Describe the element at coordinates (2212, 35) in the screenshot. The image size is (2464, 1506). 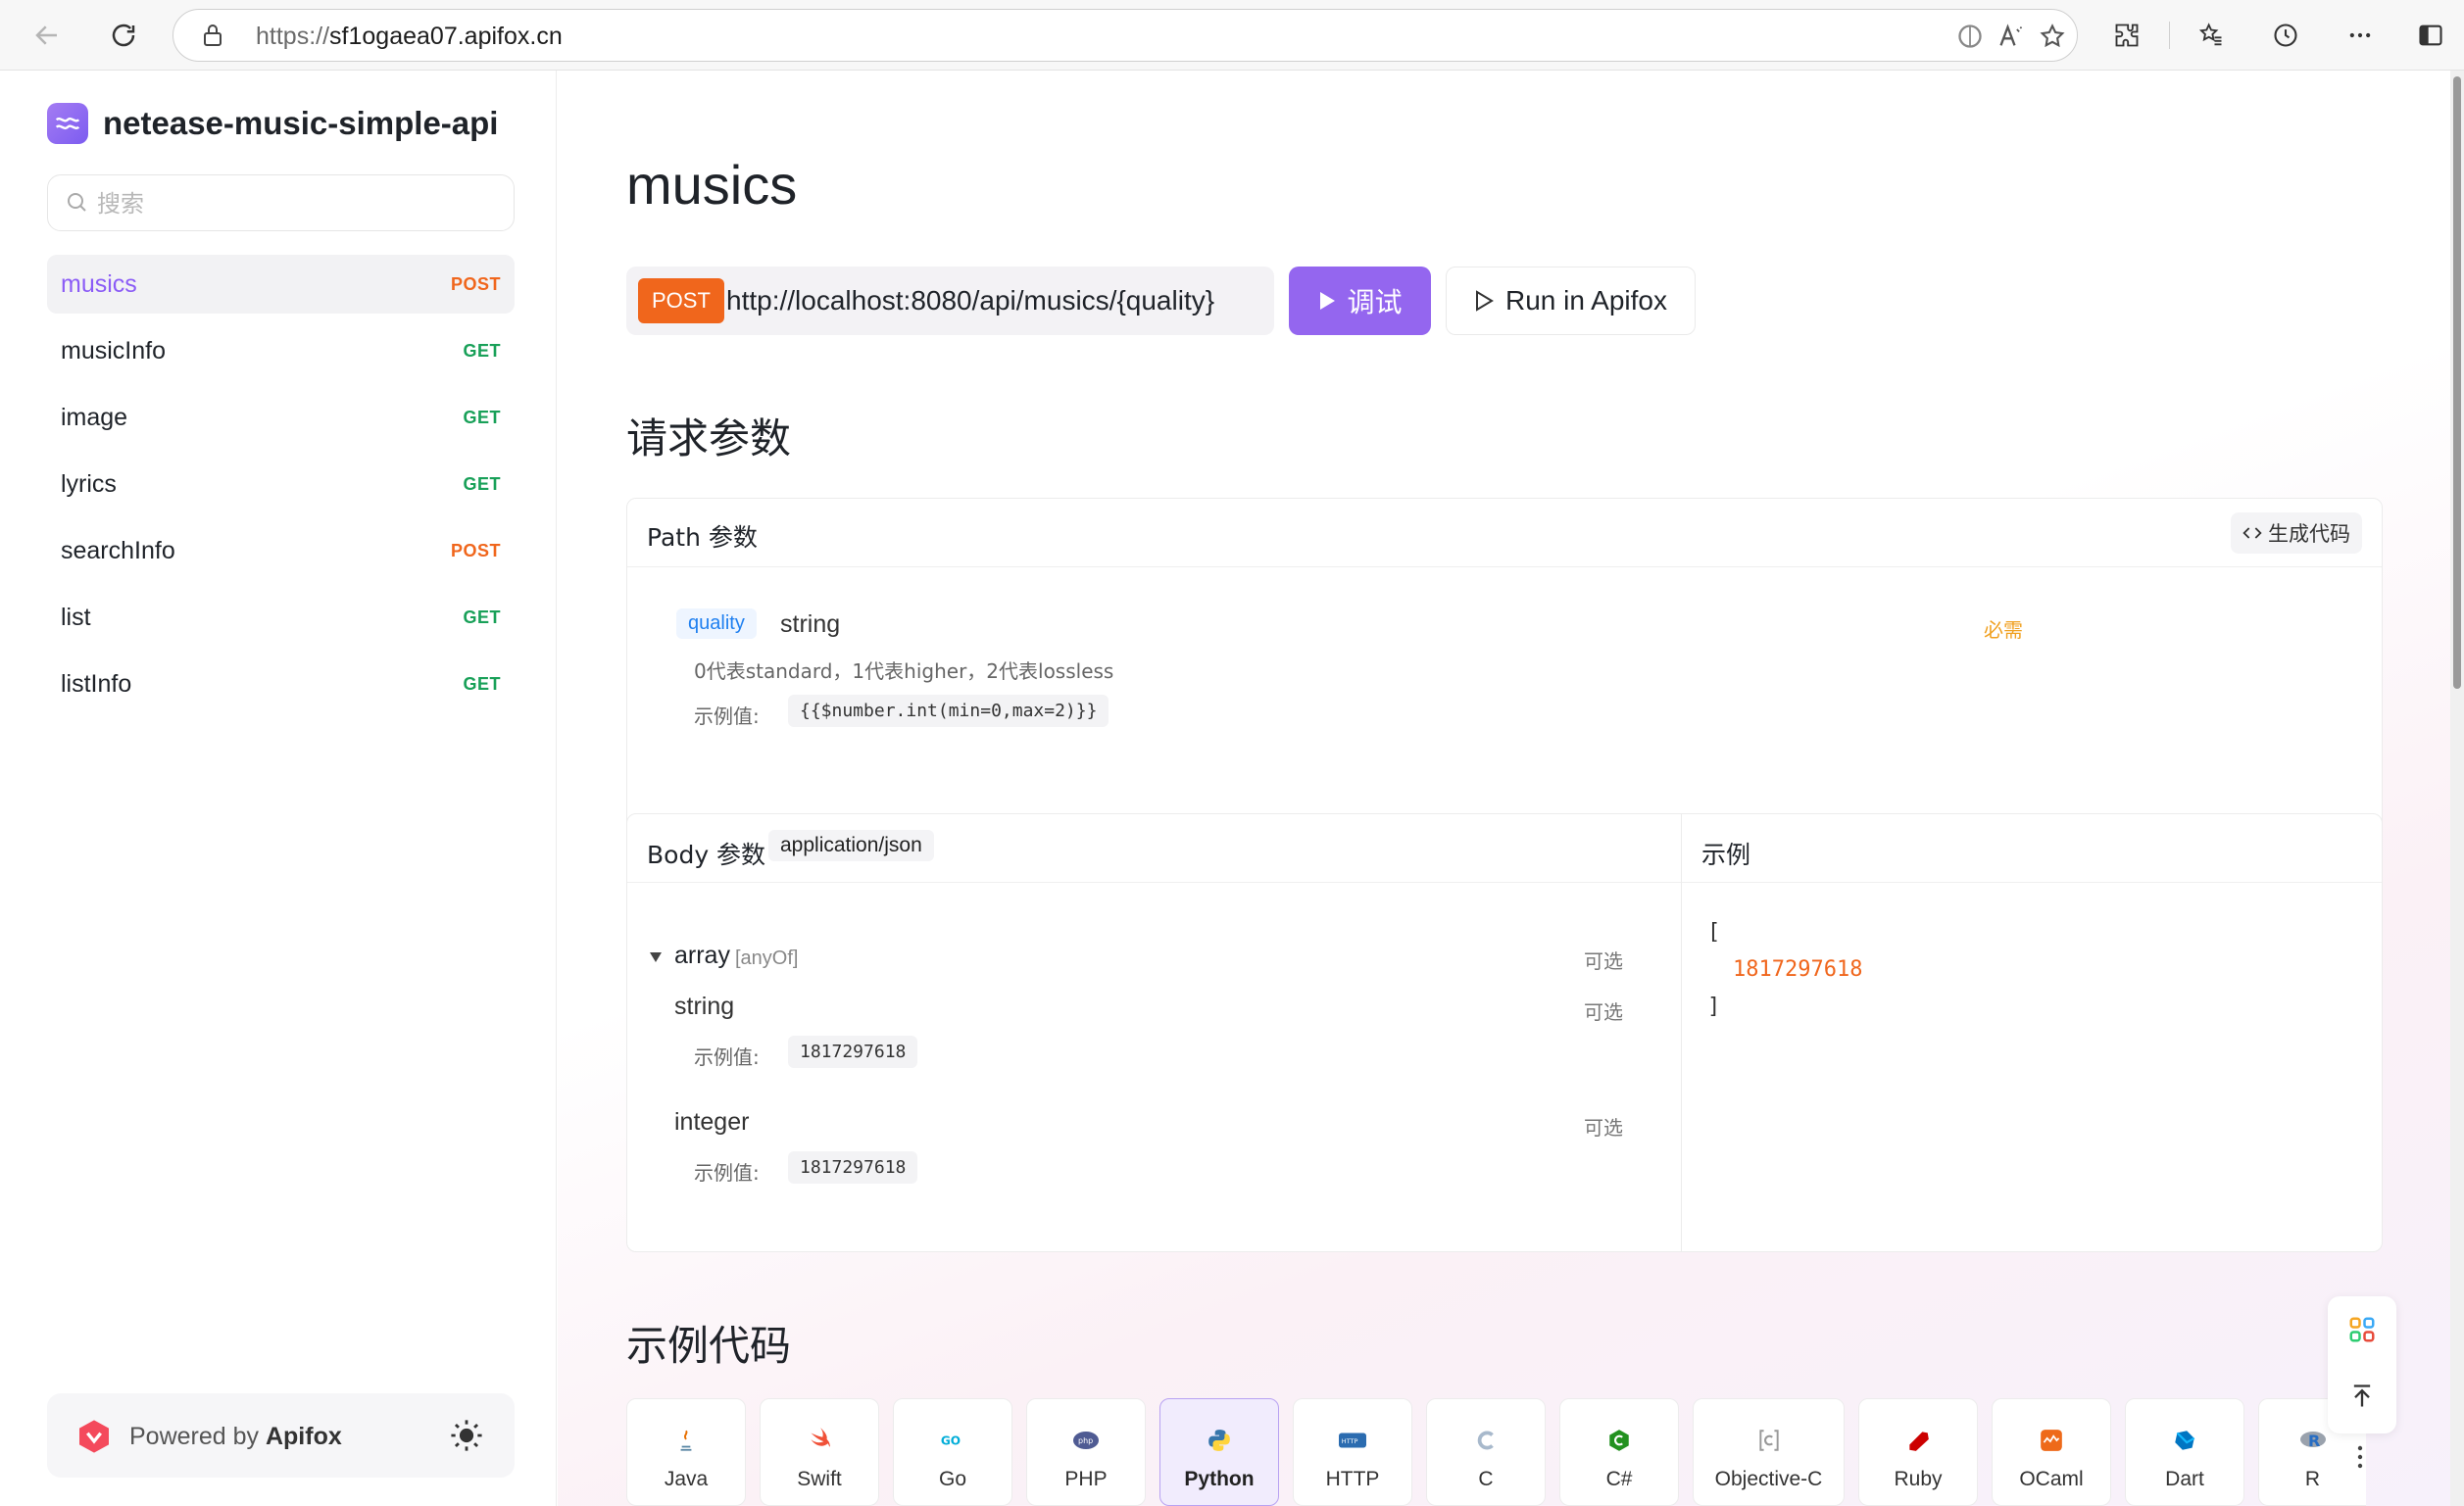
I see `favorites-icon` at that location.